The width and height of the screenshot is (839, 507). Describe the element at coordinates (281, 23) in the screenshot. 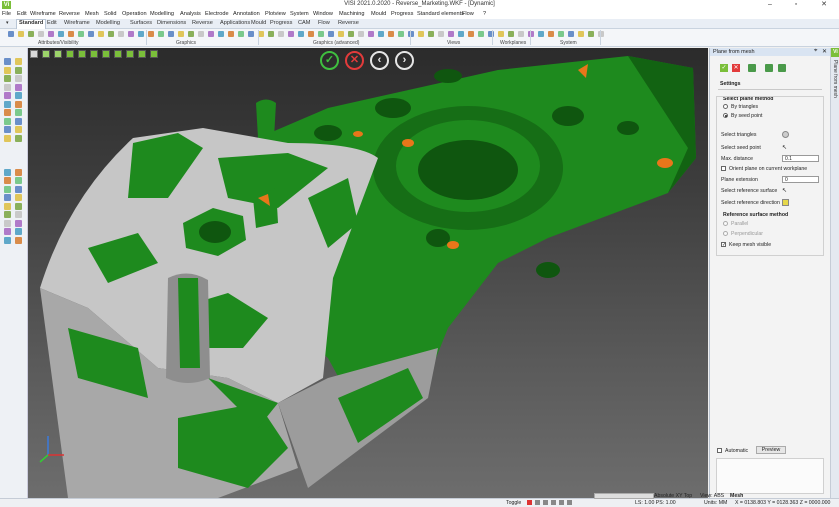

I see `tab-progress-9: Progress` at that location.